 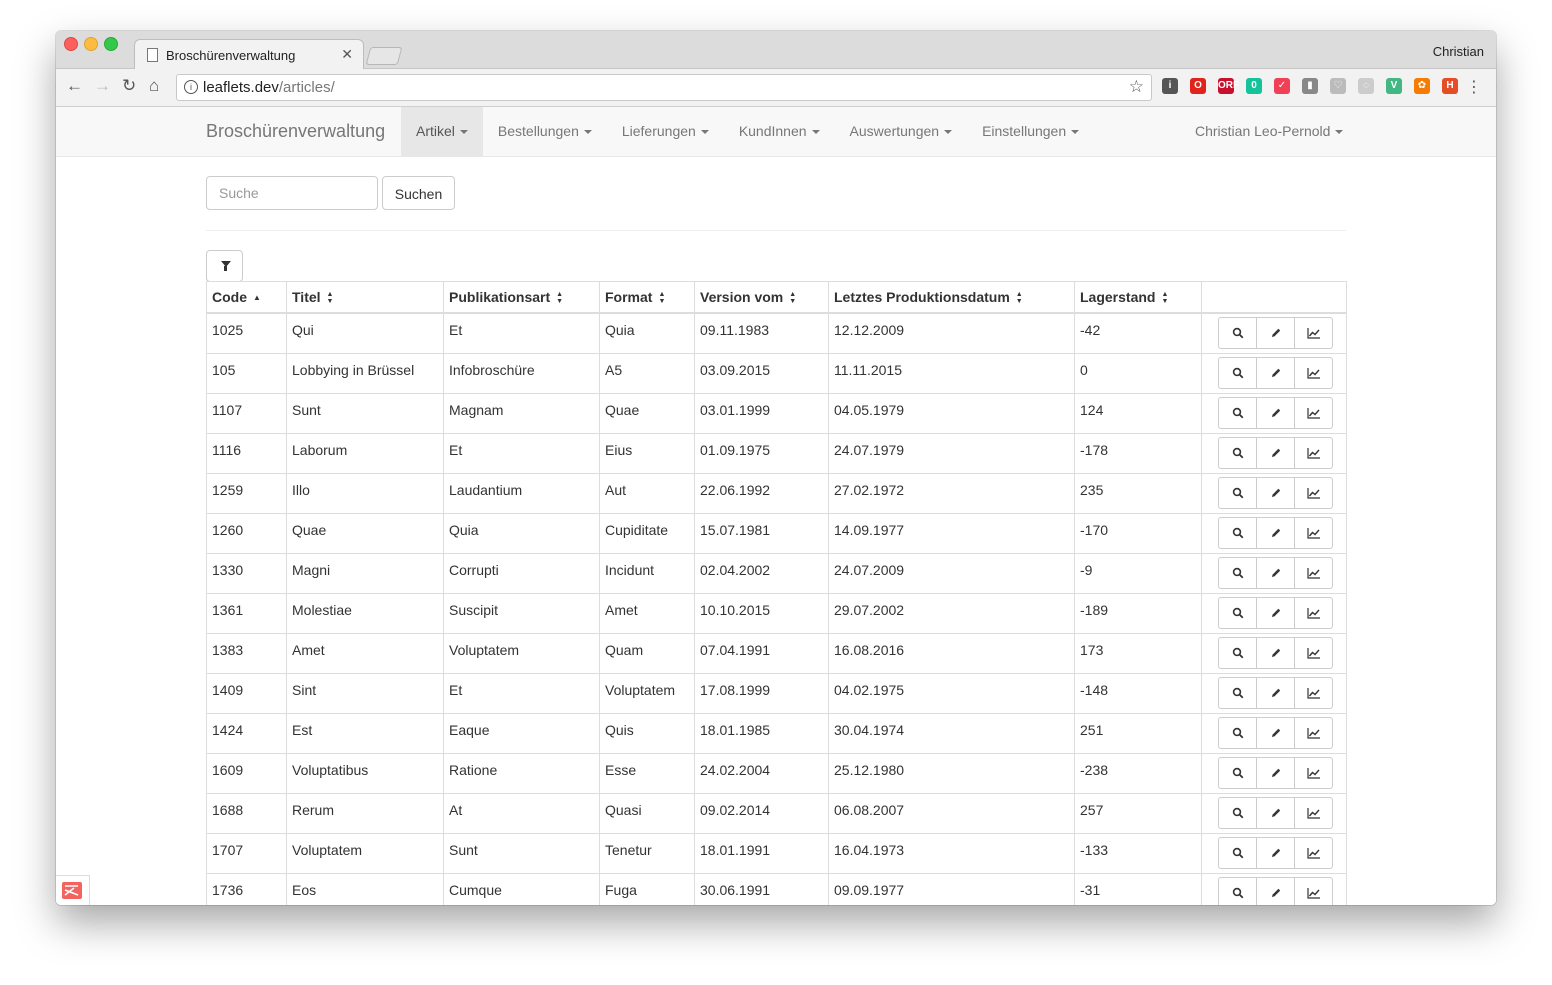 What do you see at coordinates (154, 86) in the screenshot?
I see `home-icon: ⌂` at bounding box center [154, 86].